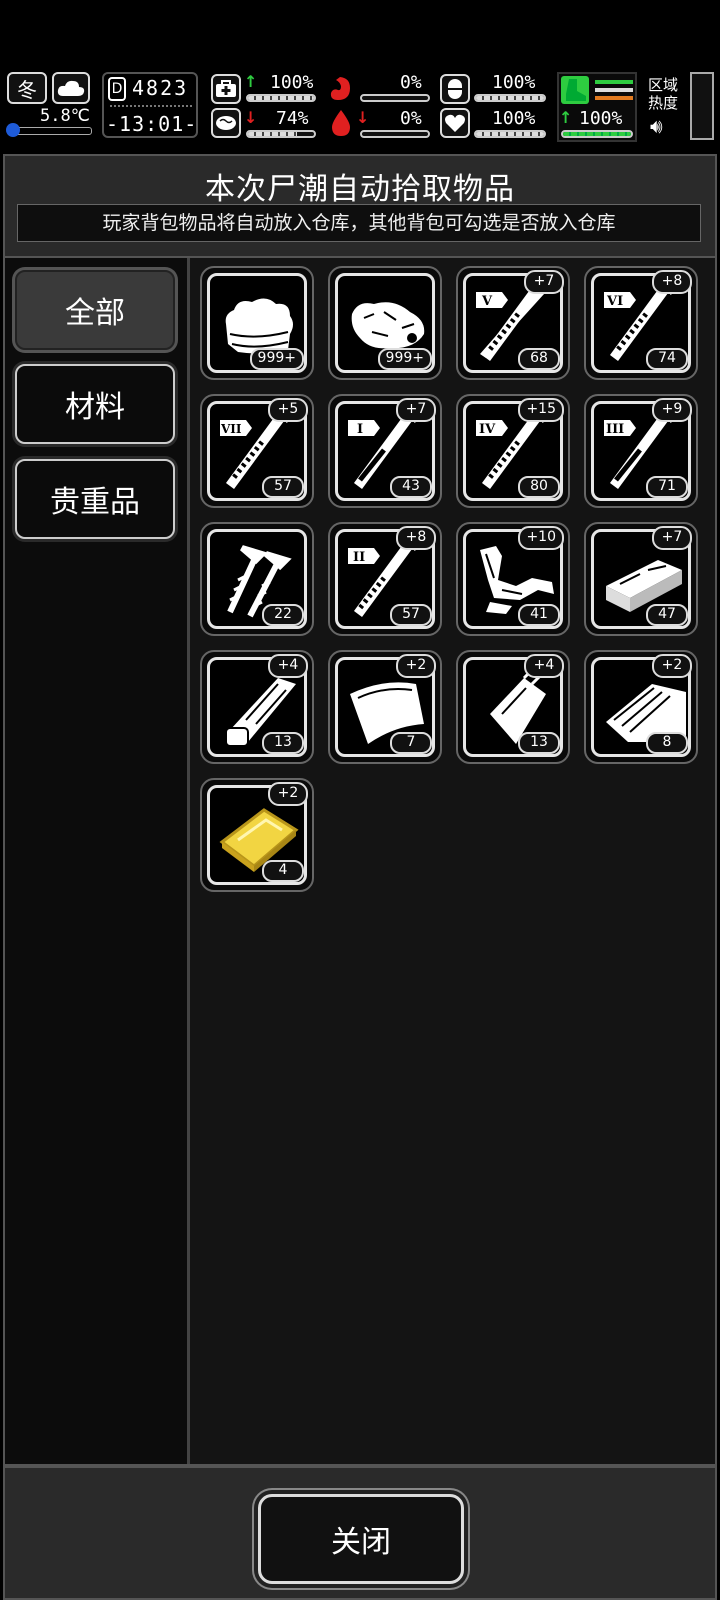 This screenshot has width=720, height=1600. I want to click on stomach-icon, so click(340, 89).